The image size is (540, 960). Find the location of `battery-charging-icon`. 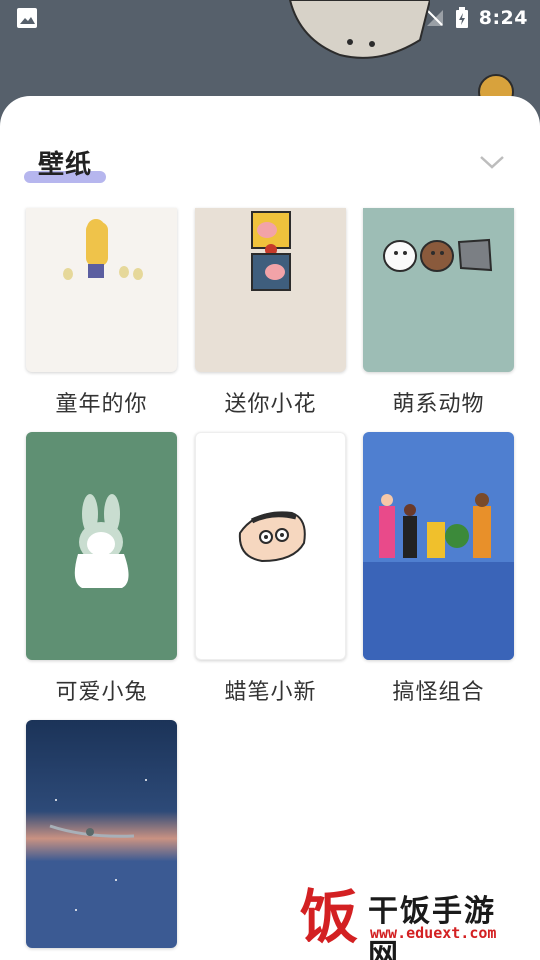

battery-charging-icon is located at coordinates (461, 17).